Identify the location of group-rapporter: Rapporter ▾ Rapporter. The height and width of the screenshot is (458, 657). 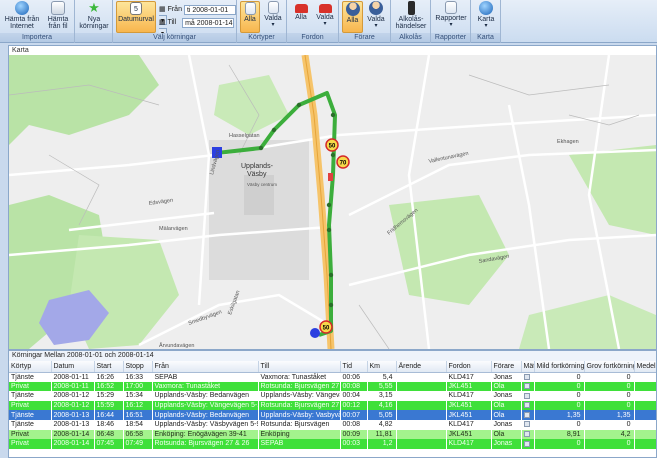
(451, 21).